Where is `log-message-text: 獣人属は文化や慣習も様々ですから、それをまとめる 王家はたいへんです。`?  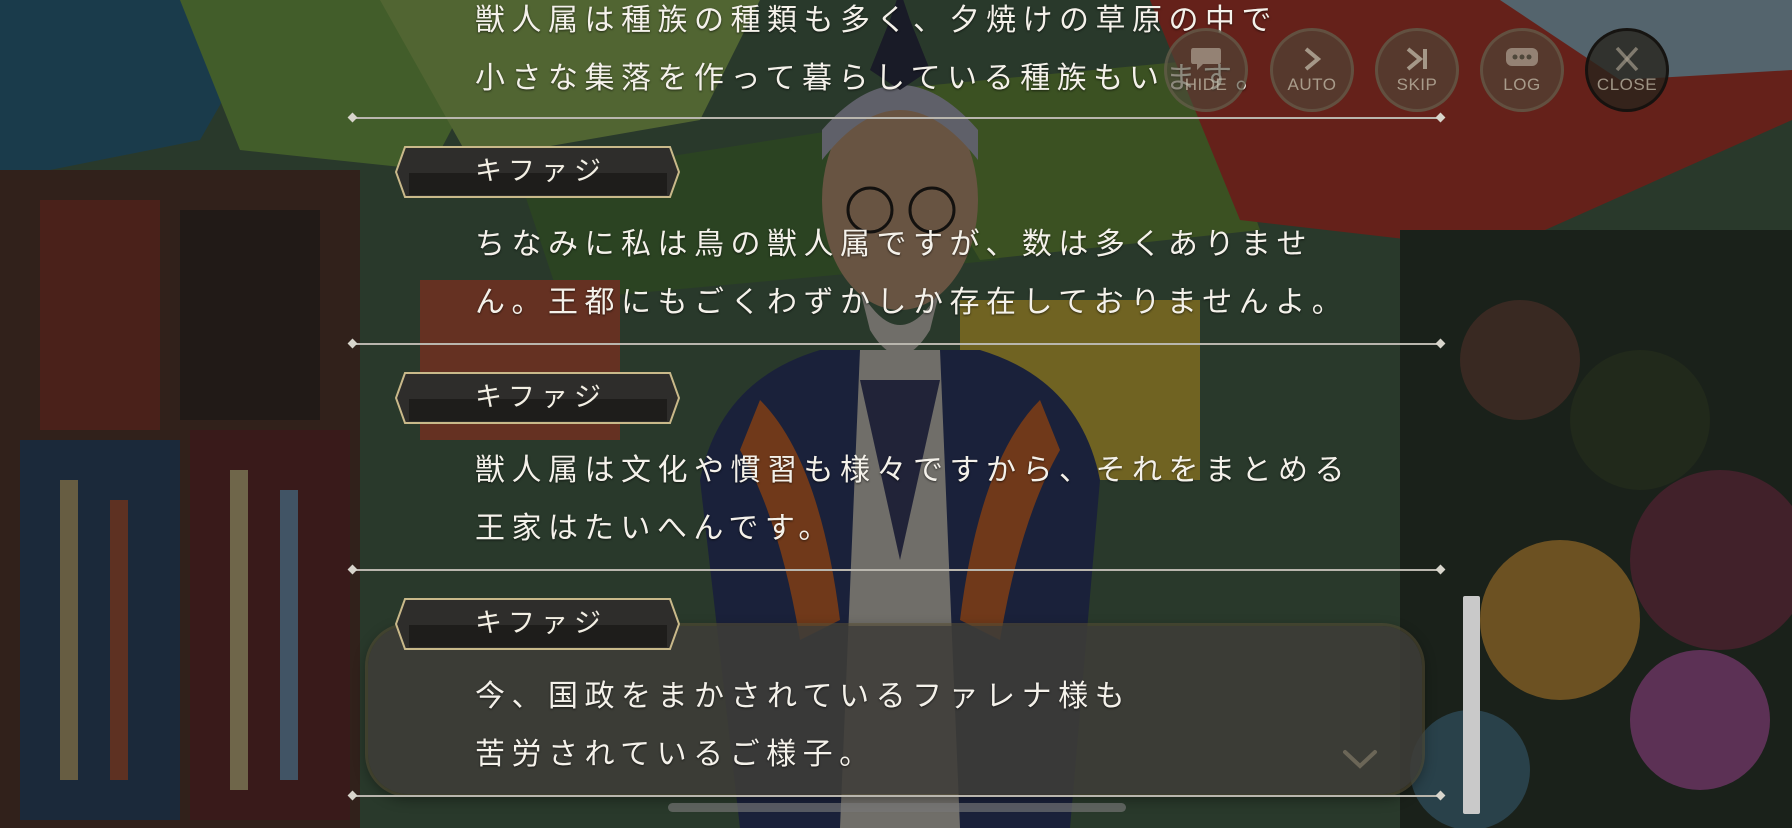 log-message-text: 獣人属は文化や慣習も様々ですから、それをまとめる 王家はたいへんです。 is located at coordinates (913, 500).